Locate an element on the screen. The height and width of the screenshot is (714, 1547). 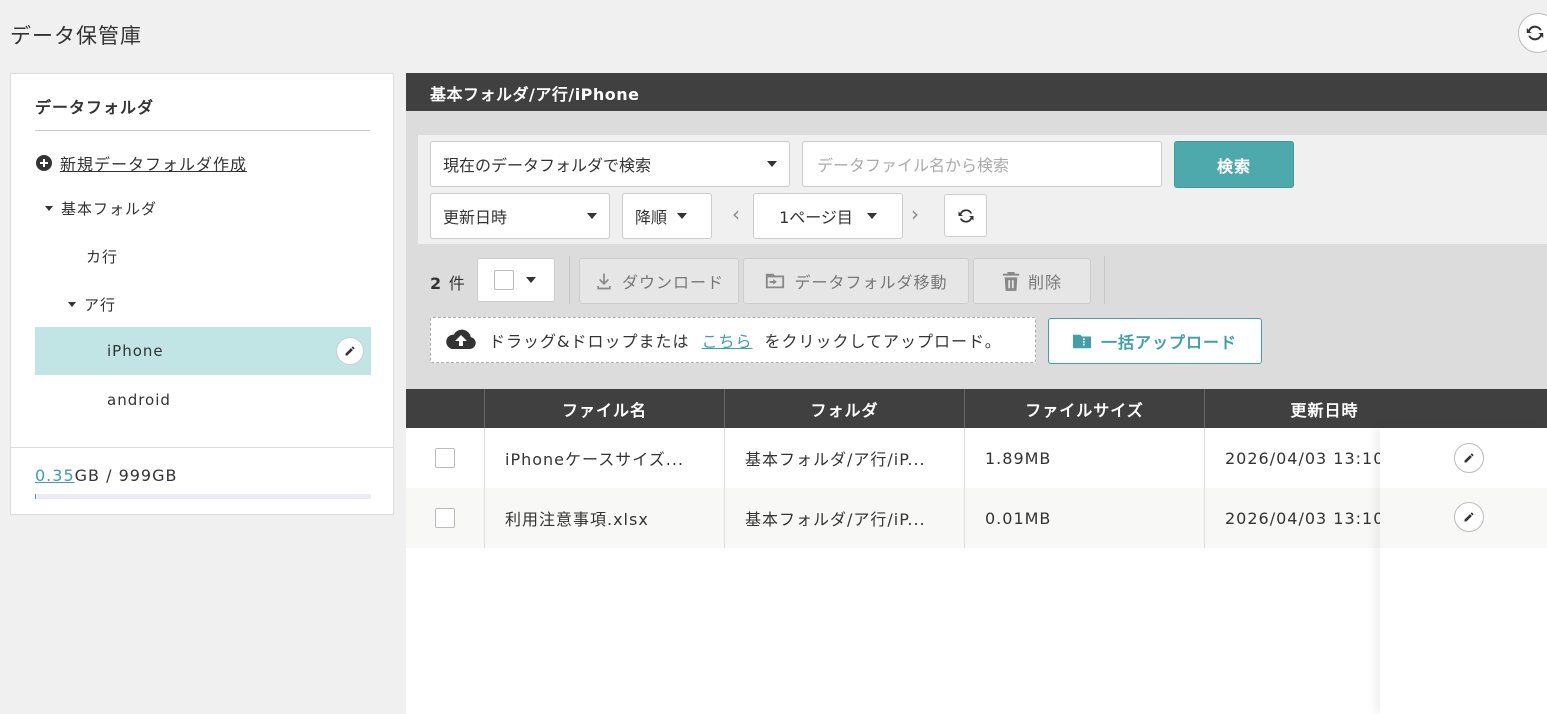
tree-label: 基本フォルダ is located at coordinates (109, 208).